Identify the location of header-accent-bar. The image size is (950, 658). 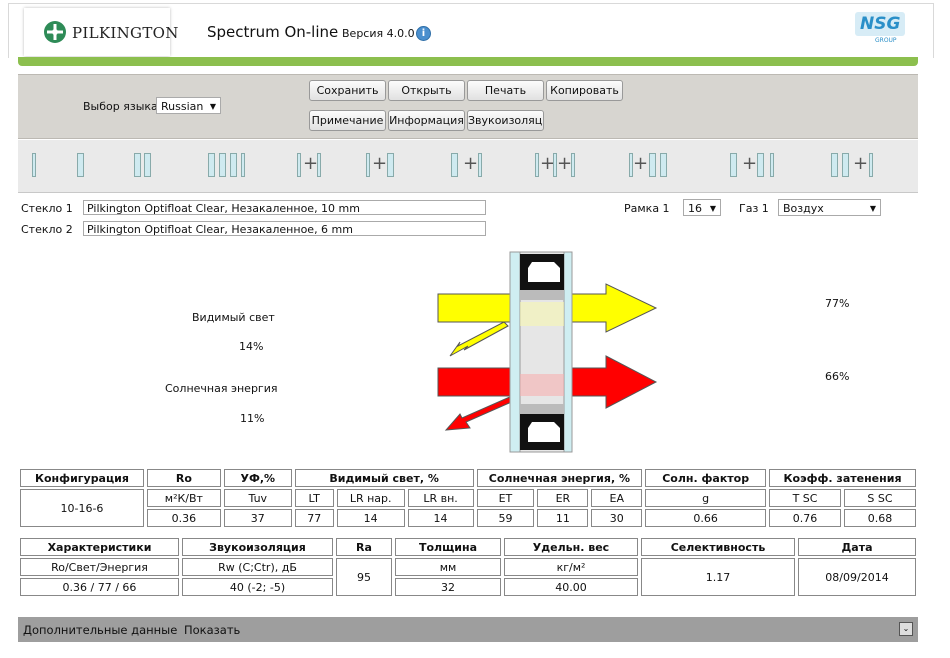
(468, 61).